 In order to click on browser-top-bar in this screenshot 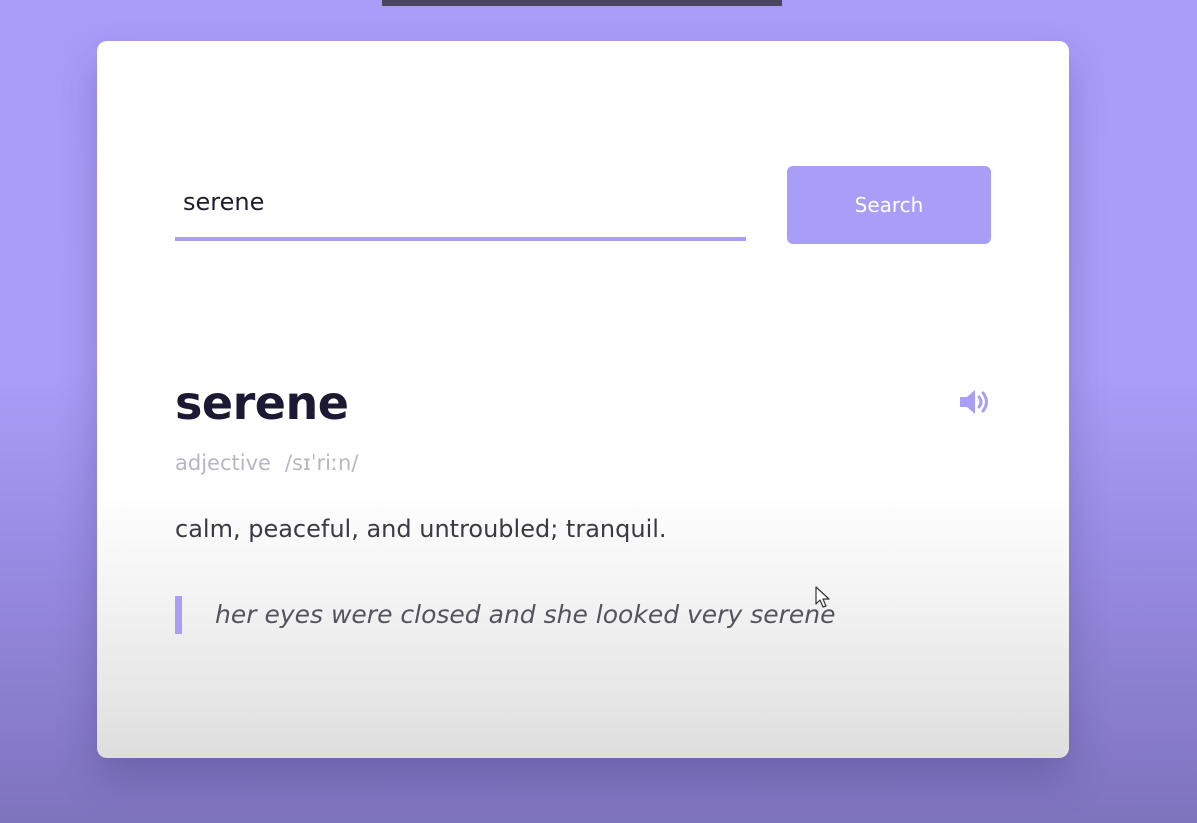, I will do `click(582, 3)`.